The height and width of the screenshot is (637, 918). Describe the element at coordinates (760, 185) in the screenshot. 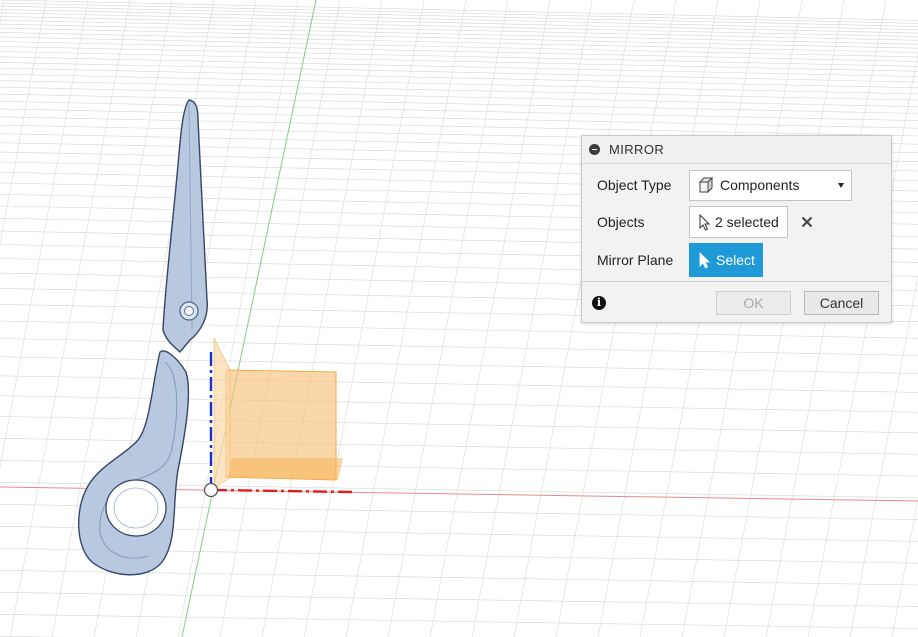

I see `object-type-value: Components` at that location.